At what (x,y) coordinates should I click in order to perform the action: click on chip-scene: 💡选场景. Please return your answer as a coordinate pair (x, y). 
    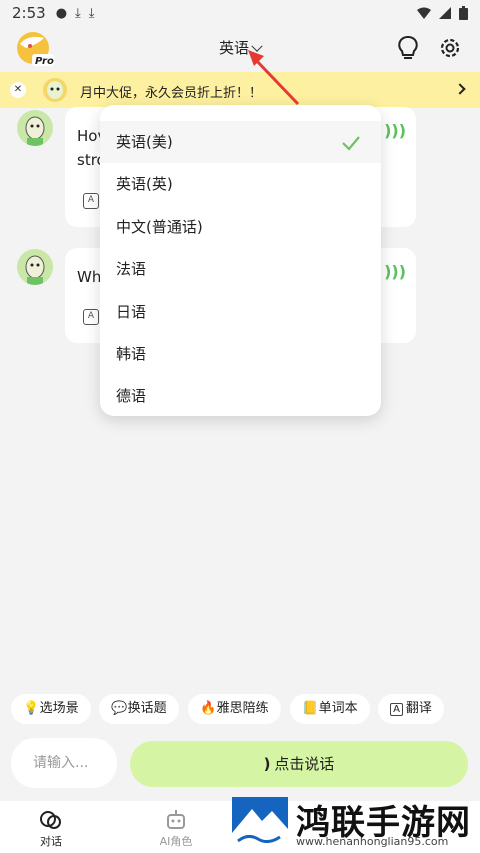
    Looking at the image, I should click on (51, 709).